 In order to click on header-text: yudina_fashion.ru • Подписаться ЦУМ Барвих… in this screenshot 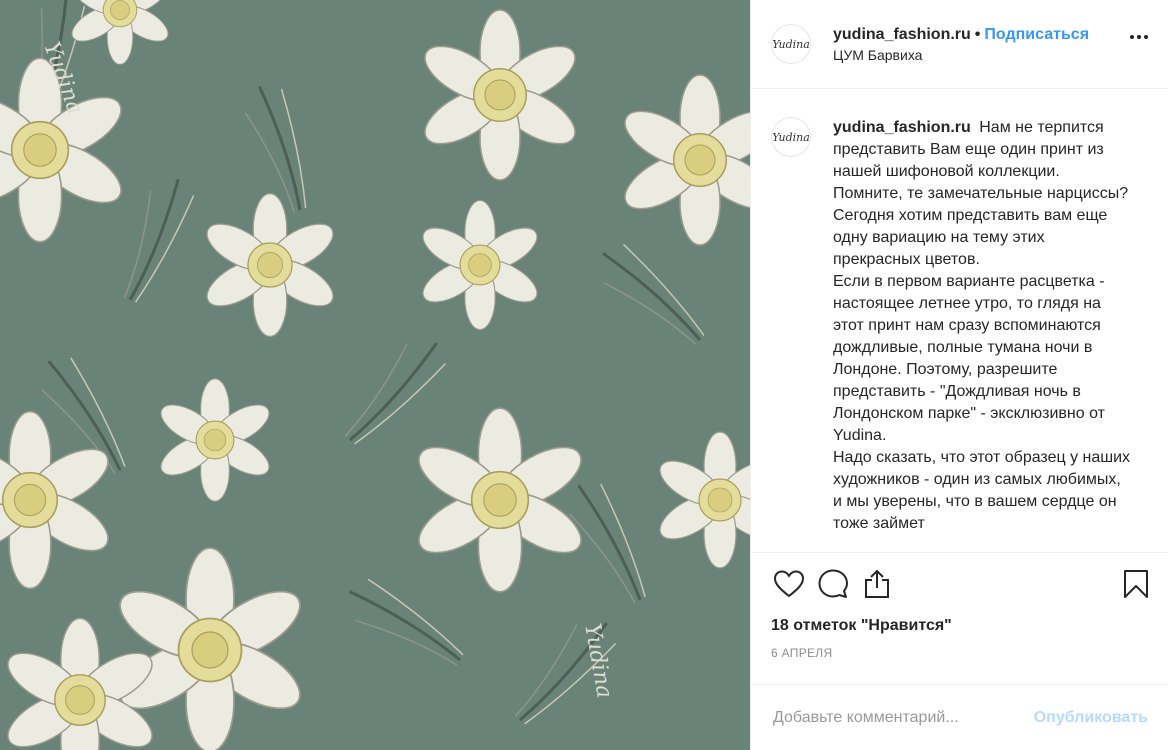, I will do `click(961, 44)`.